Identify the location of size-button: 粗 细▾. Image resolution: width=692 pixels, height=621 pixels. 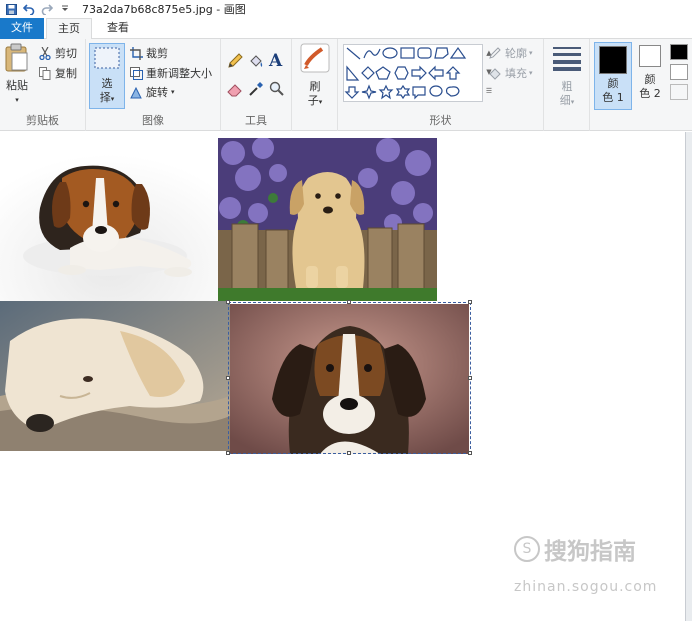
(567, 77).